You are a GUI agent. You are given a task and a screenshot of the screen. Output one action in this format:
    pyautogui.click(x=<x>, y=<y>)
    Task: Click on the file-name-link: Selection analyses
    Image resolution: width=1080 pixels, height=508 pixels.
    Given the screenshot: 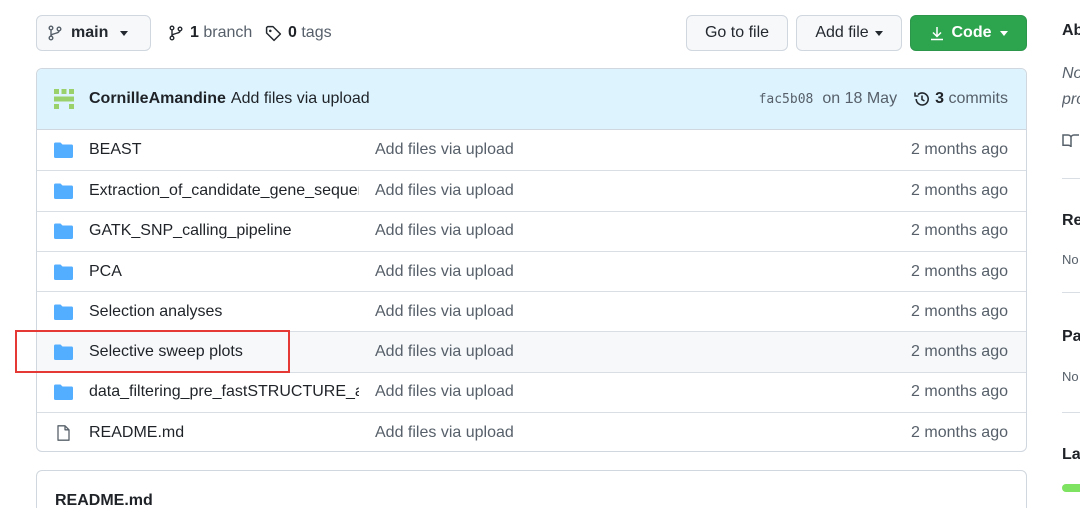 What is the action you would take?
    pyautogui.click(x=224, y=312)
    